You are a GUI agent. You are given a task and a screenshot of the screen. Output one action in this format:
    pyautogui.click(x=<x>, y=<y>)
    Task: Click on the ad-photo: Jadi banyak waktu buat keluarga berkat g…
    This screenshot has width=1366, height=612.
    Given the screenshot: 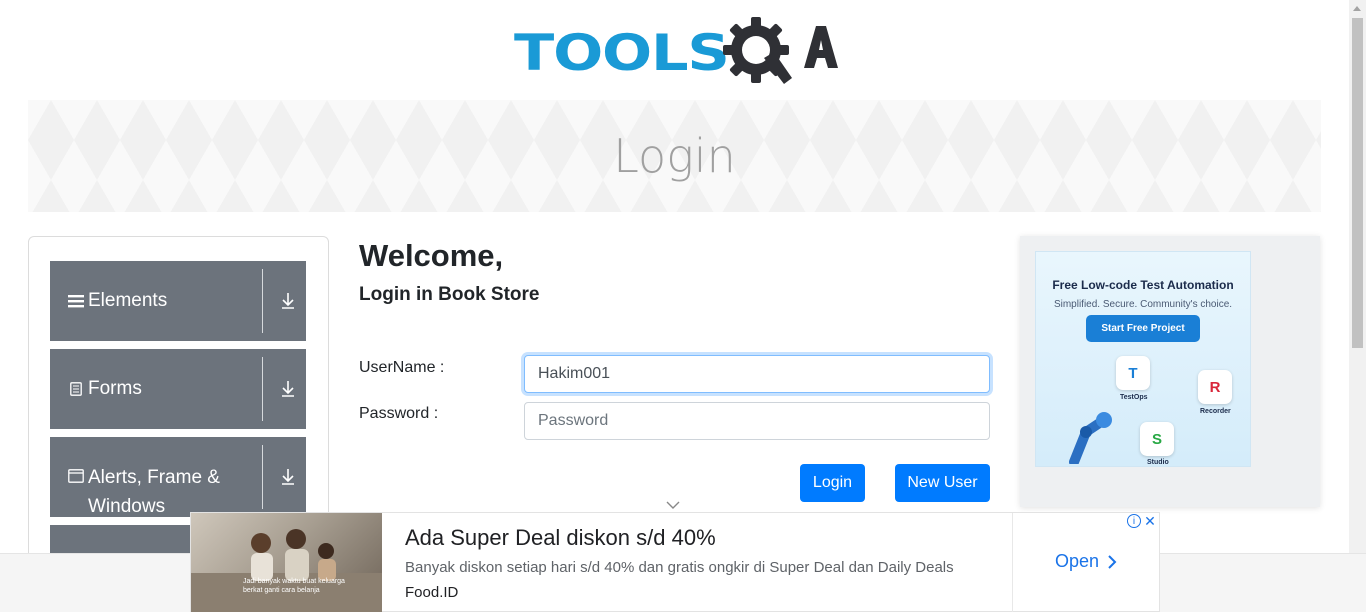 What is the action you would take?
    pyautogui.click(x=286, y=562)
    